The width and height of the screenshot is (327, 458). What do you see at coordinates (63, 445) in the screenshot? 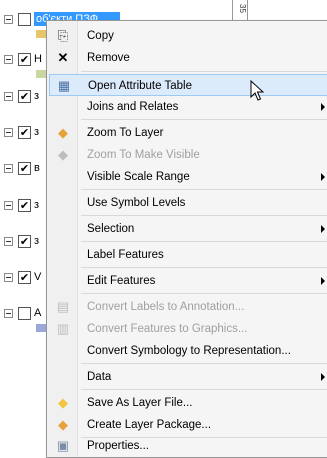
I see `properties-icon: ▣` at bounding box center [63, 445].